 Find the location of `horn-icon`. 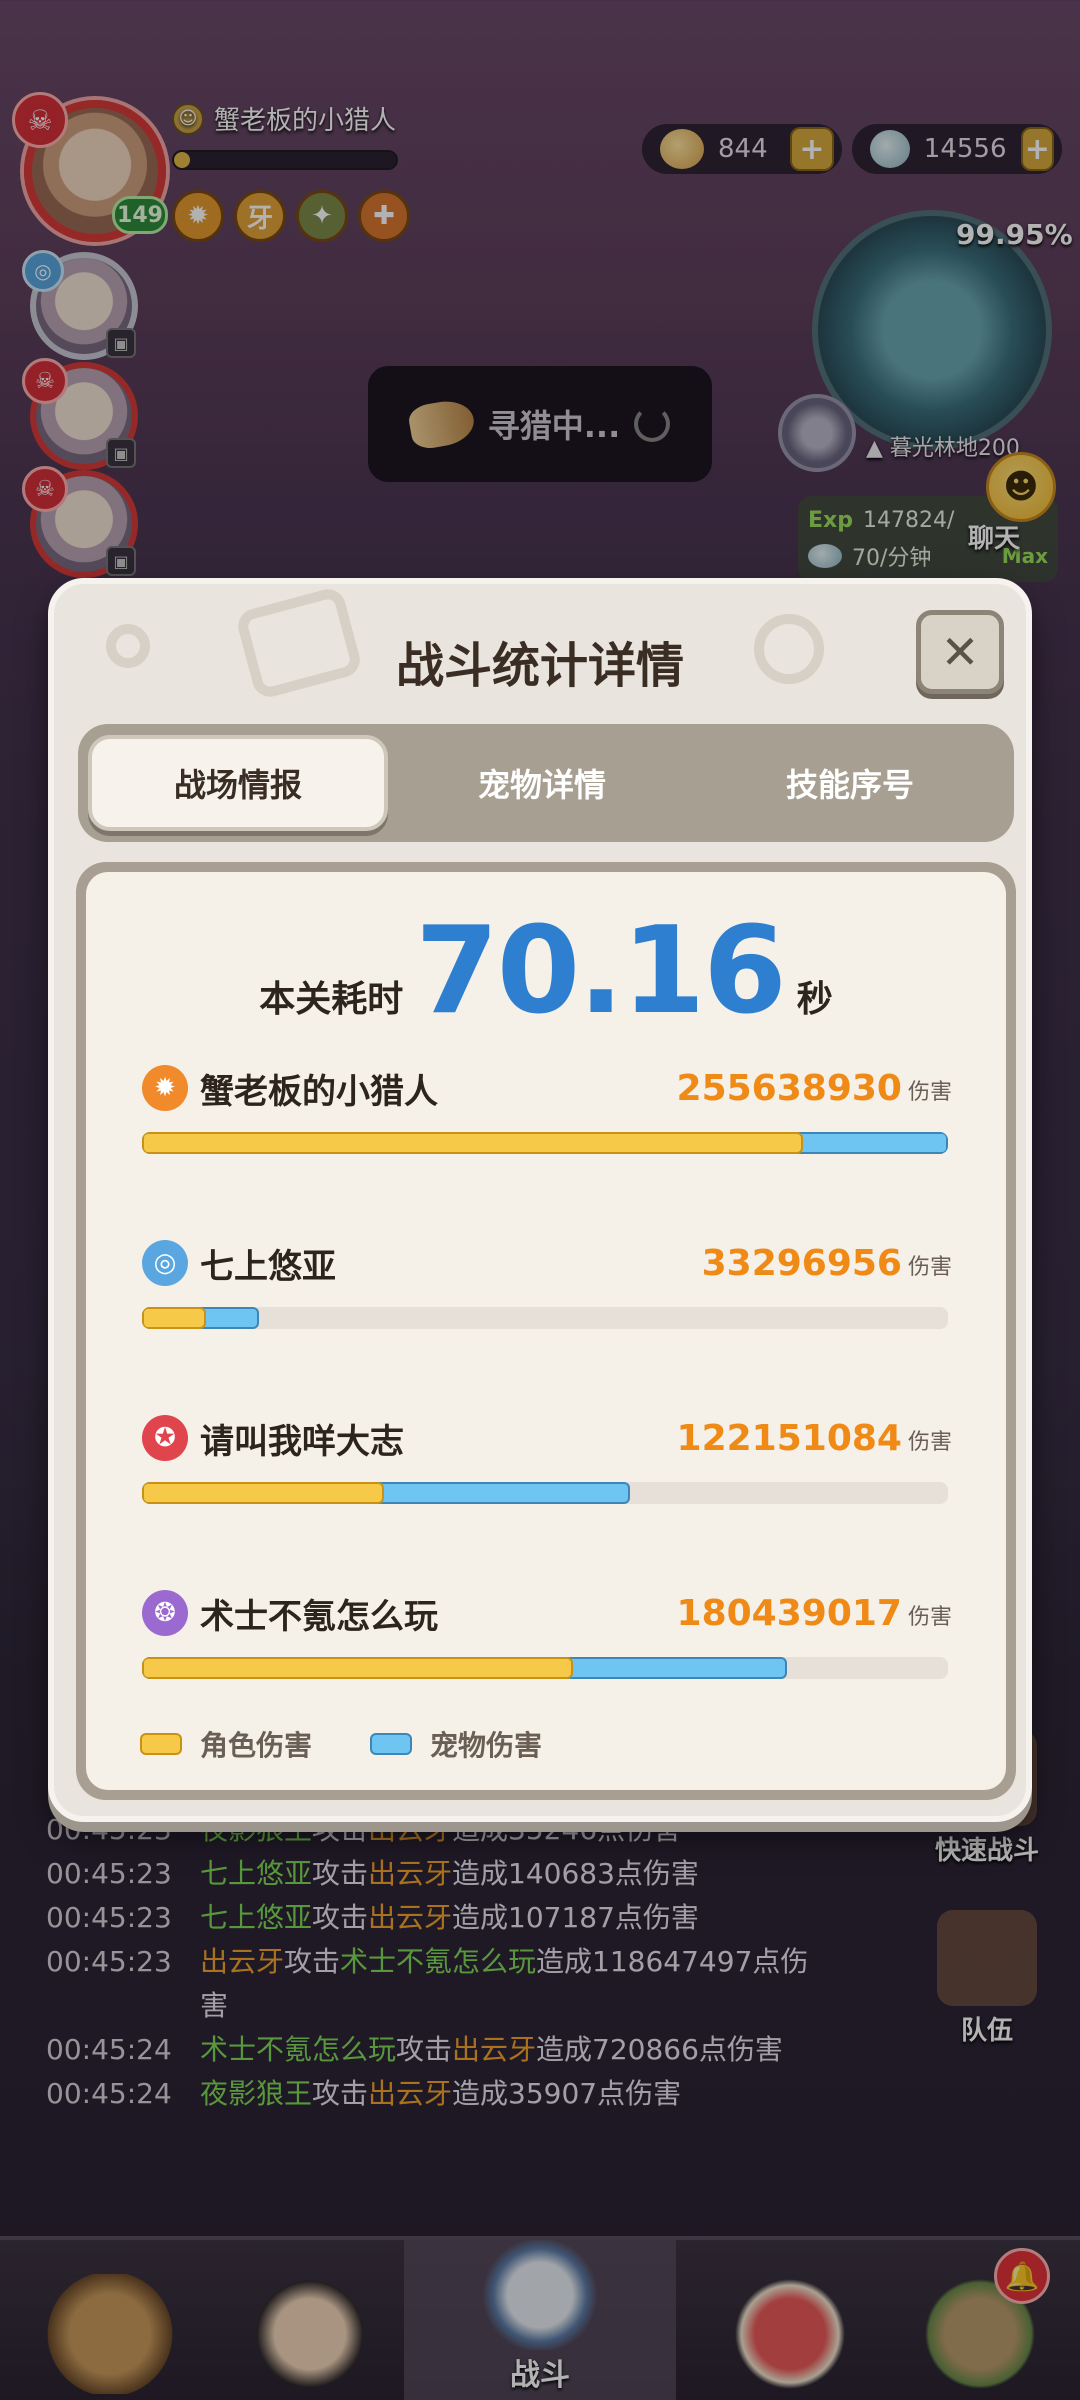

horn-icon is located at coordinates (442, 424).